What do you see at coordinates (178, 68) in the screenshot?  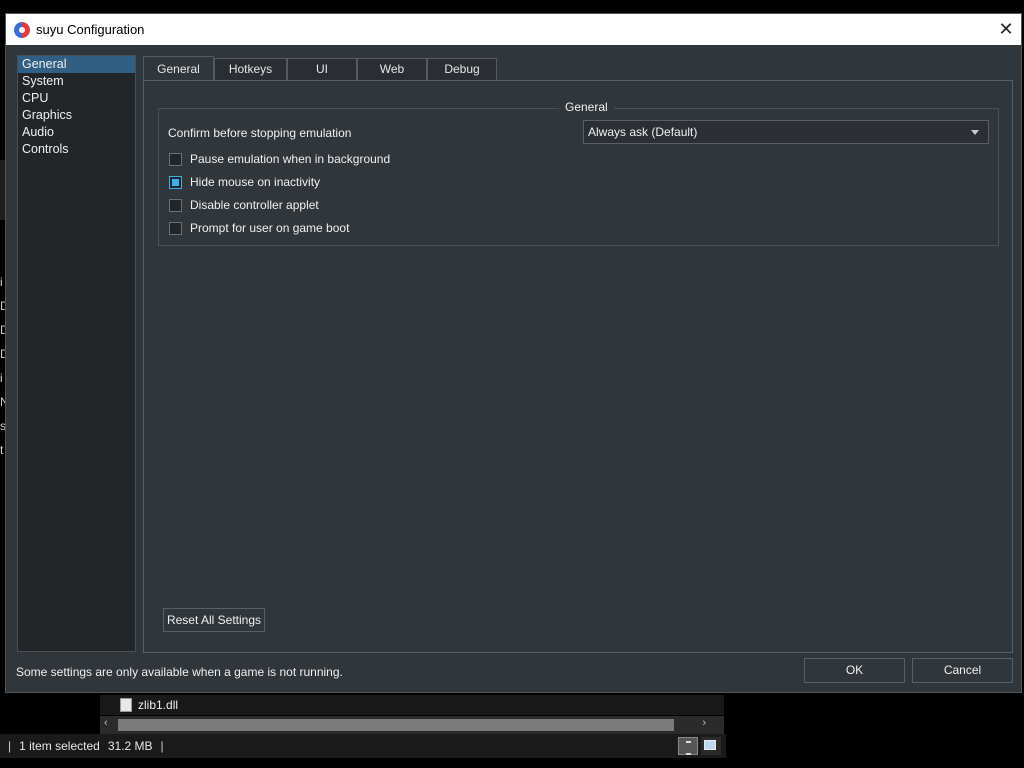 I see `tab-general: General` at bounding box center [178, 68].